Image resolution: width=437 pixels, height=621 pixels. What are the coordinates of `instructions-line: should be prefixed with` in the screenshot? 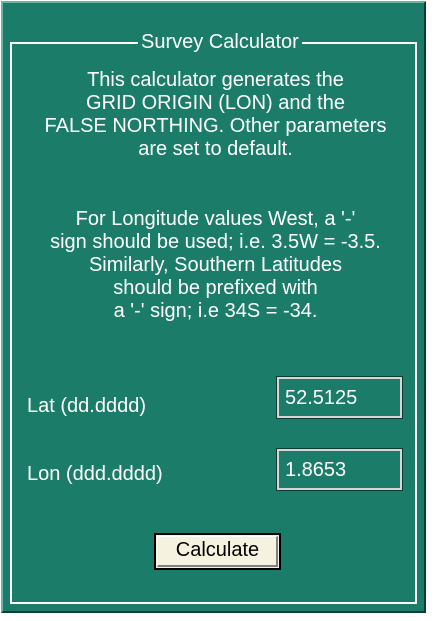 It's located at (215, 288).